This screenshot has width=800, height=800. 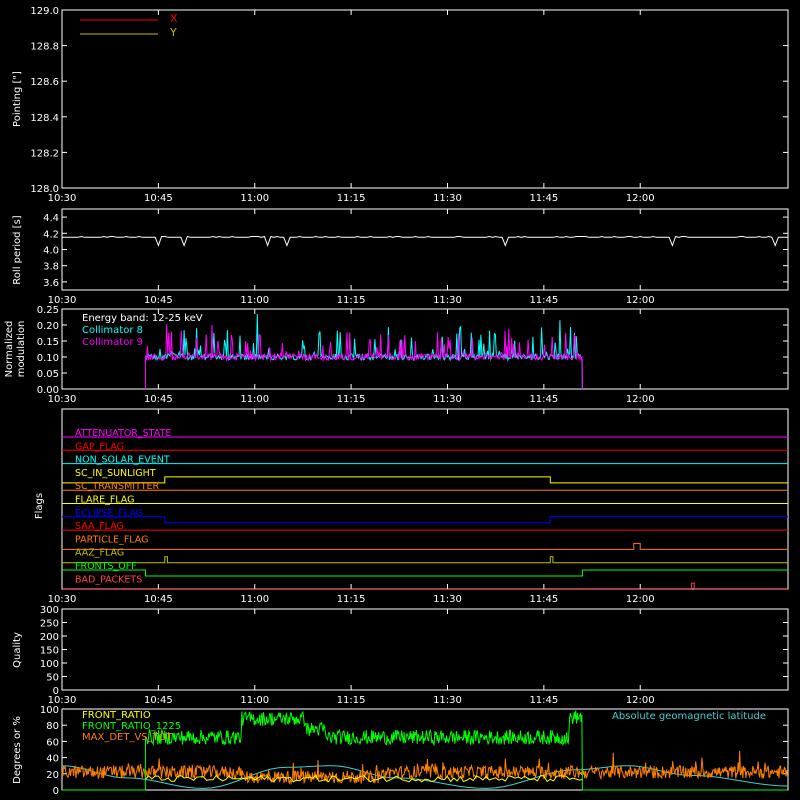 I want to click on quality-x-tick-label: 11:15, so click(x=351, y=700).